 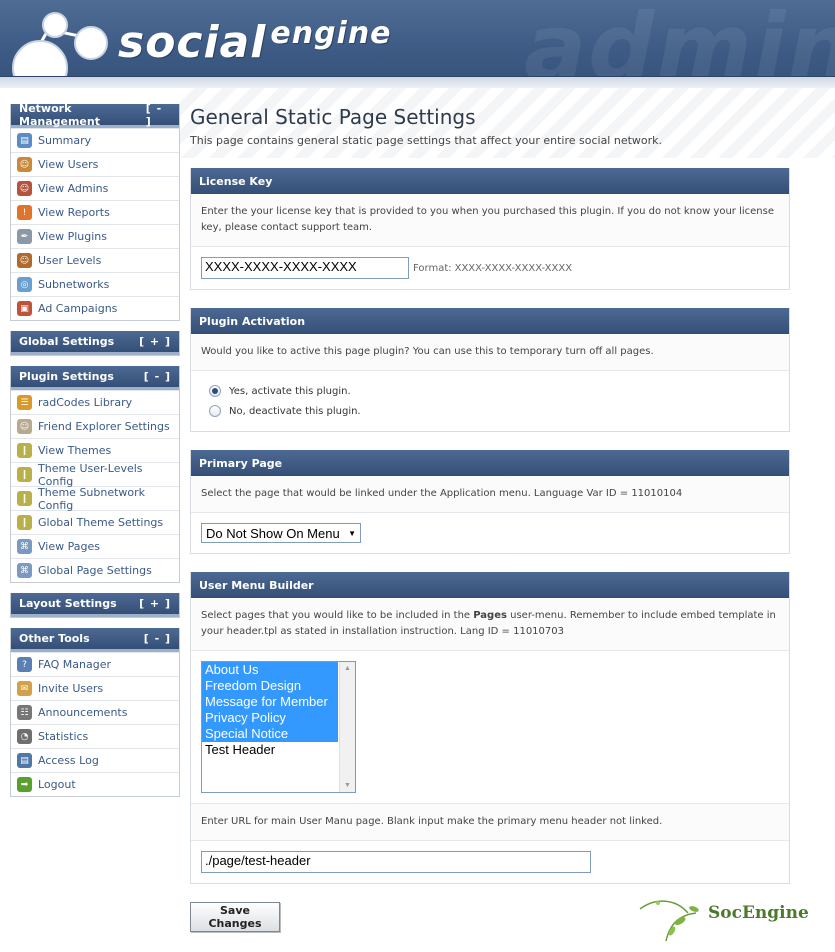 What do you see at coordinates (24, 426) in the screenshot?
I see `friends-icon: ☺` at bounding box center [24, 426].